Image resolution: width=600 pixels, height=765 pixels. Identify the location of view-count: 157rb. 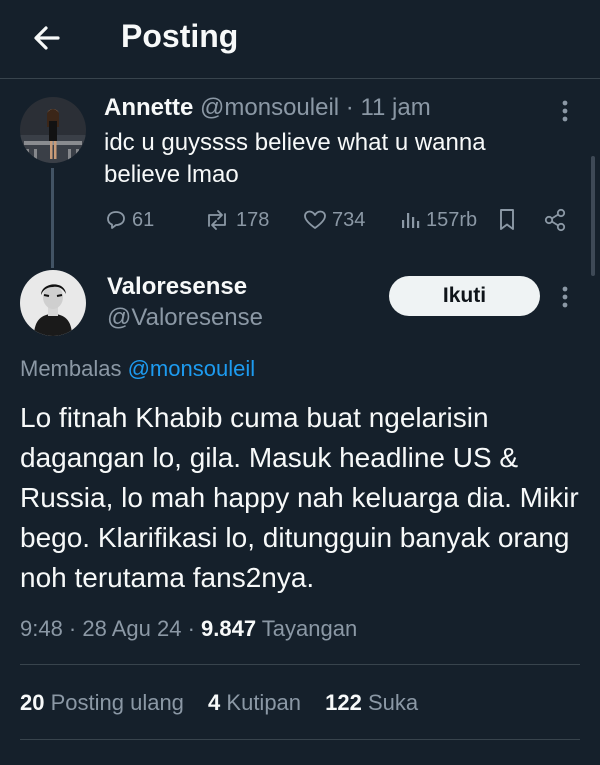
(452, 219).